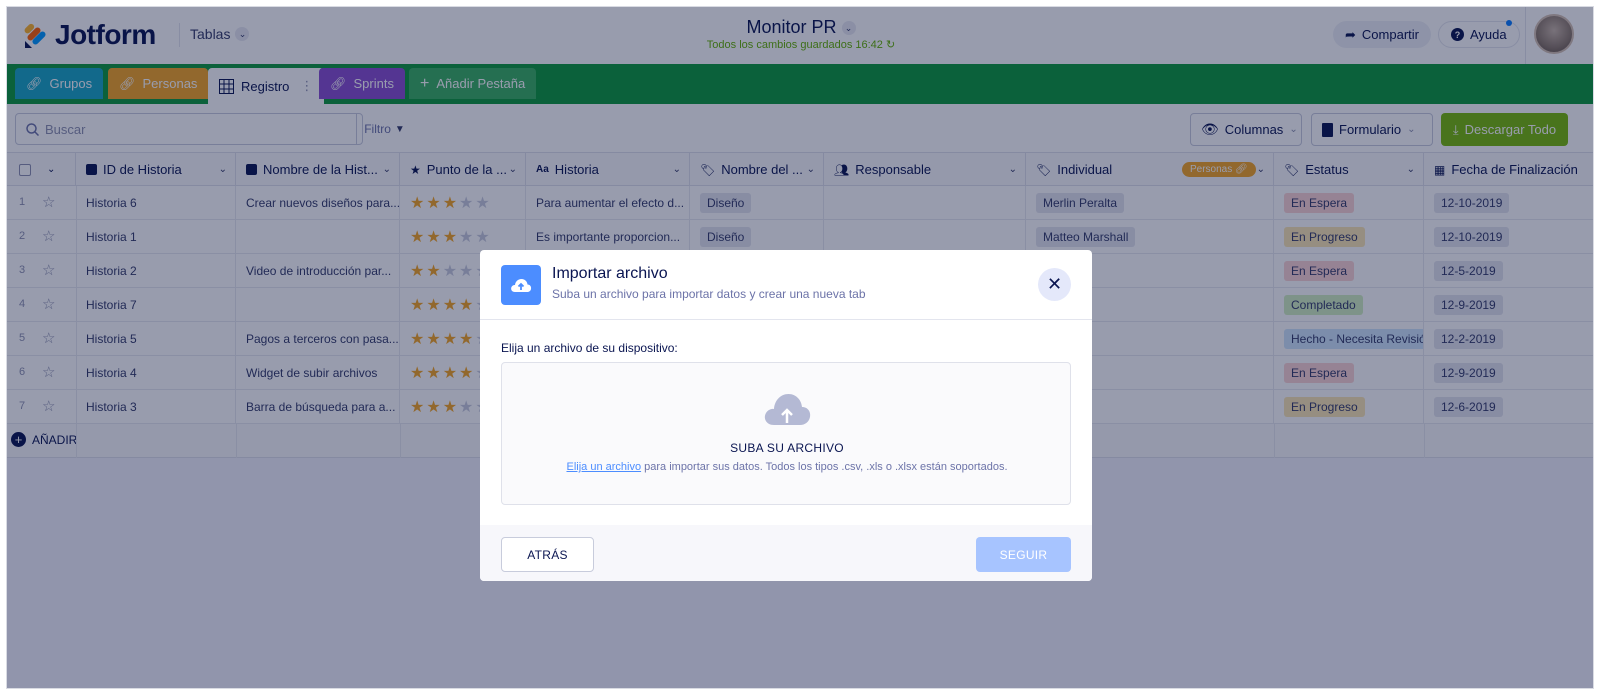 The image size is (1600, 695). What do you see at coordinates (787, 448) in the screenshot?
I see `upload-title: SUBA SU ARCHIVO` at bounding box center [787, 448].